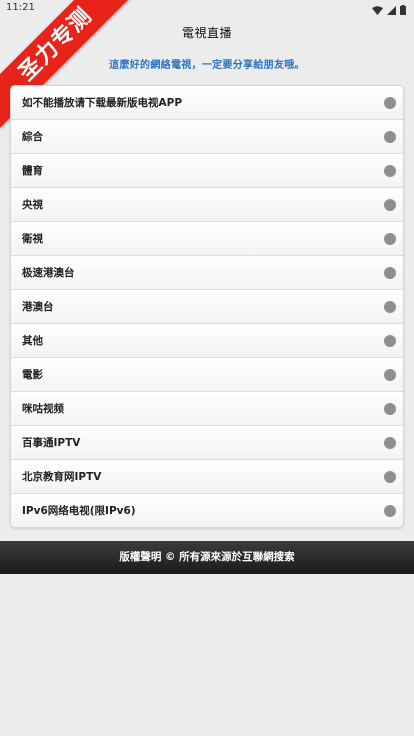 This screenshot has width=414, height=736. I want to click on channel-label: 央視, so click(32, 205).